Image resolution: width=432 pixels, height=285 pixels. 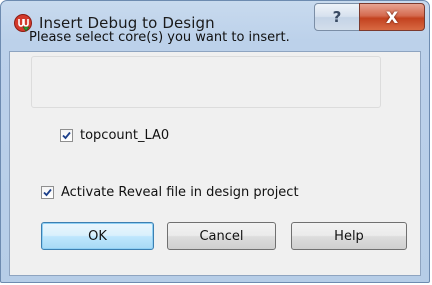 I want to click on core-label: topcount_LA0, so click(x=125, y=135).